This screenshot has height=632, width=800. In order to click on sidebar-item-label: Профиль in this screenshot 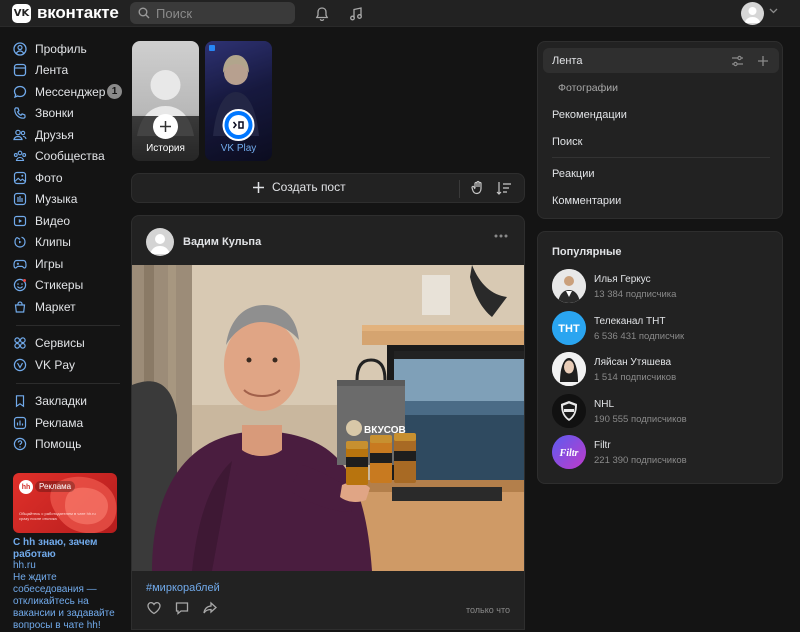, I will do `click(61, 48)`.